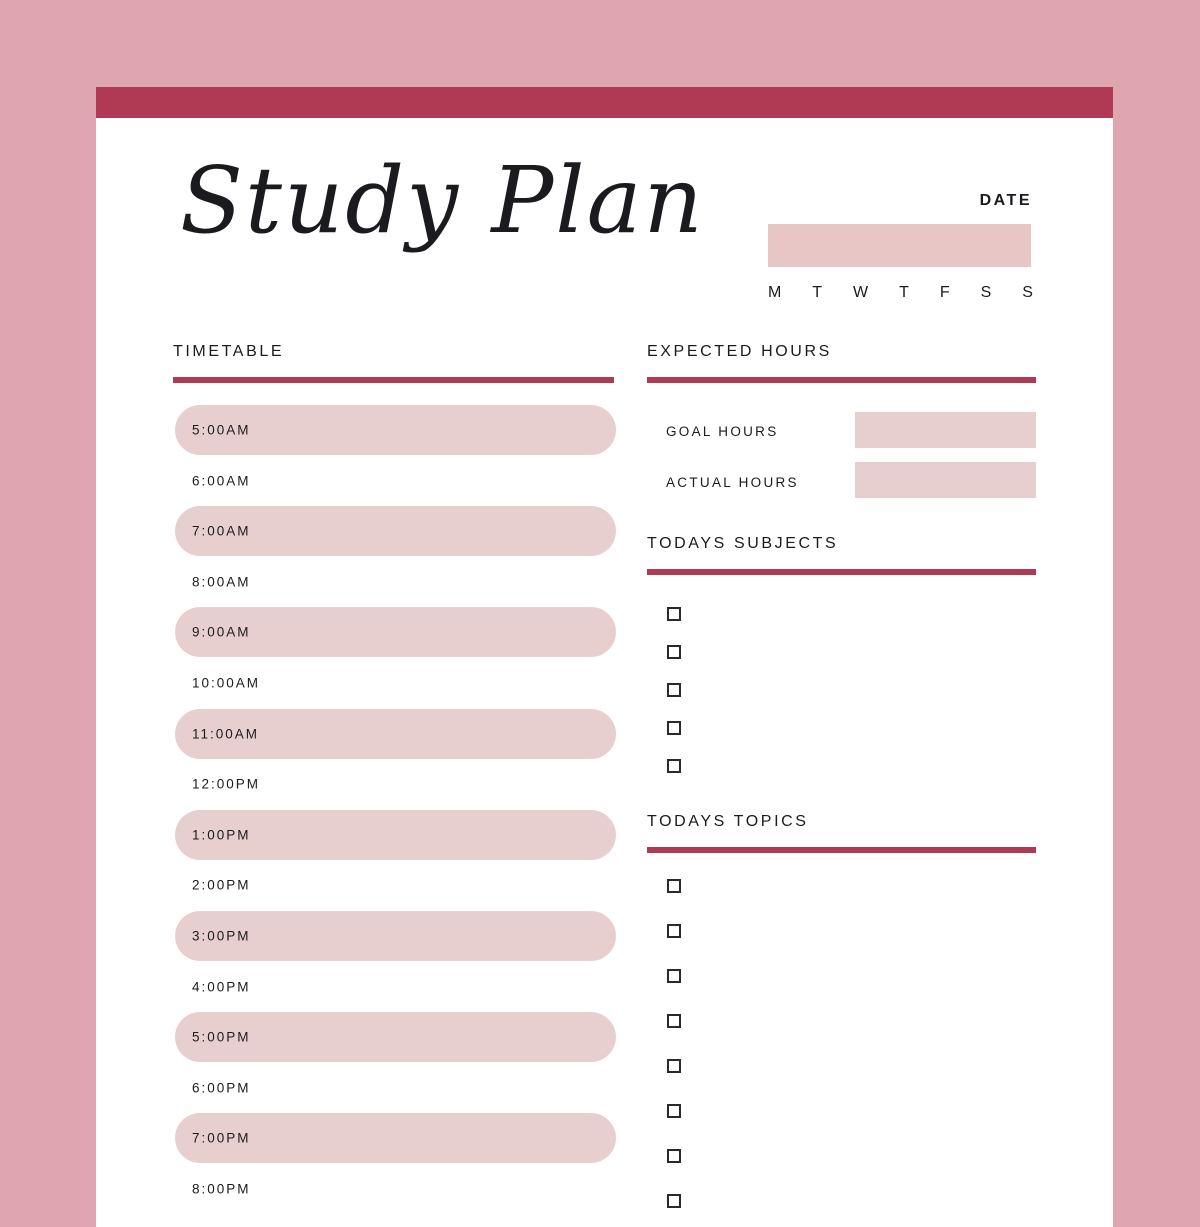 The image size is (1200, 1227). What do you see at coordinates (395, 936) in the screenshot?
I see `timetable-slot: 3:00PM` at bounding box center [395, 936].